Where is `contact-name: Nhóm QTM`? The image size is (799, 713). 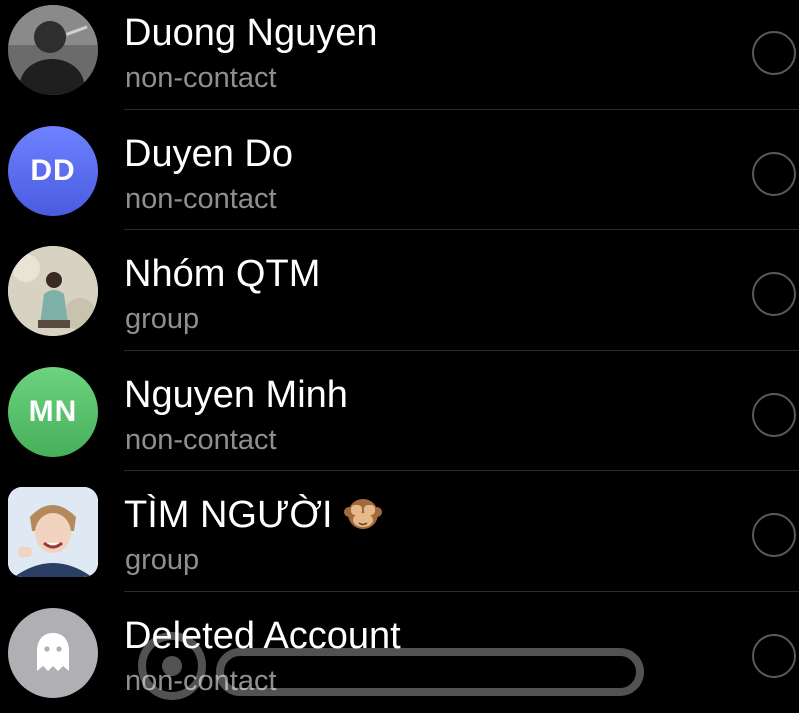
contact-name: Nhóm QTM is located at coordinates (222, 274).